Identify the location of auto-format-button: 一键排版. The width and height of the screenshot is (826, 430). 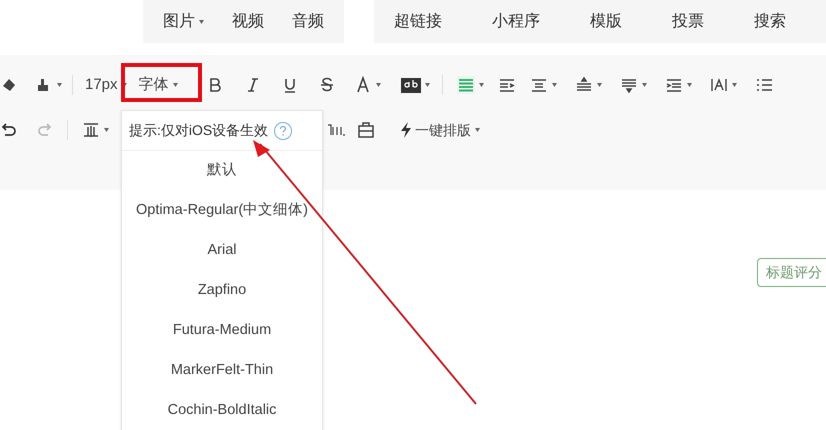
(439, 130).